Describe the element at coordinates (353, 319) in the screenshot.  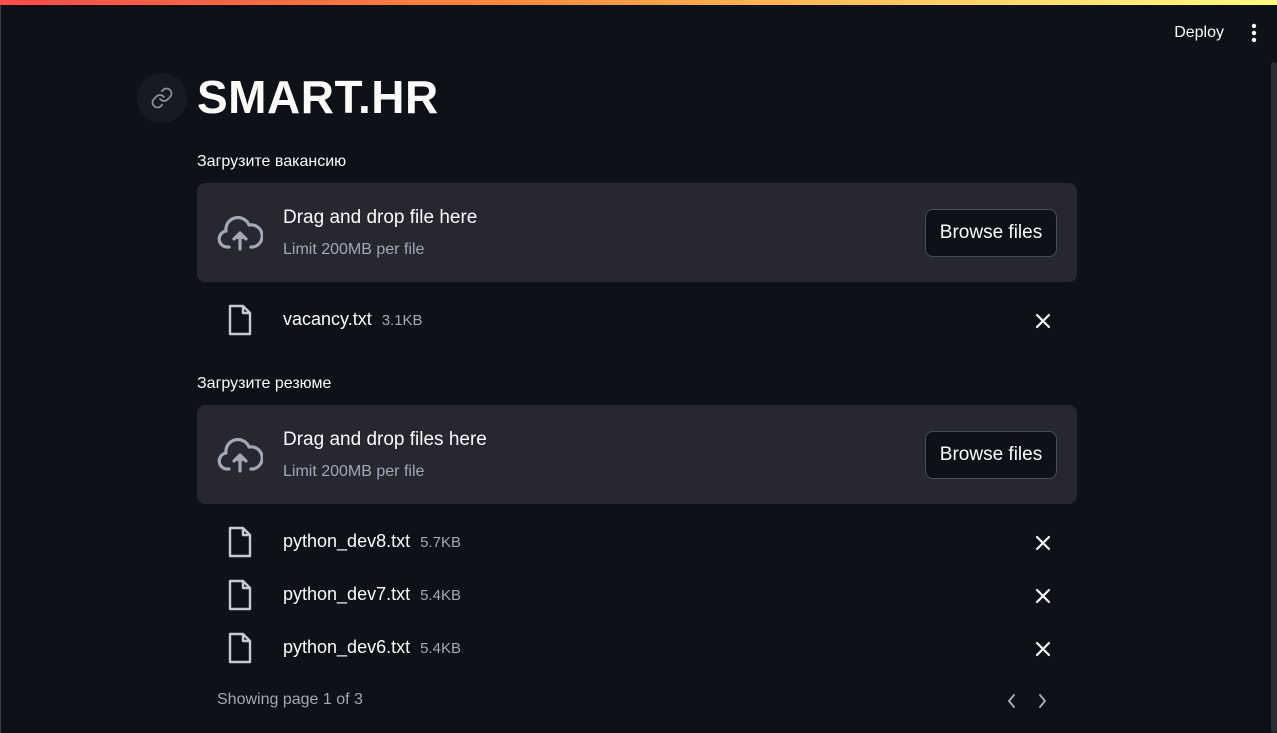
I see `file-name: vacancy.txt 3.1KB` at that location.